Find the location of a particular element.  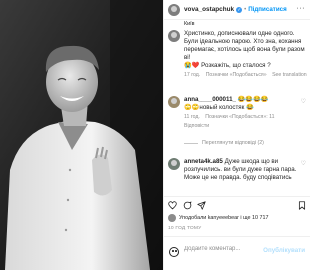

replies-divider-line is located at coordinates (191, 143).